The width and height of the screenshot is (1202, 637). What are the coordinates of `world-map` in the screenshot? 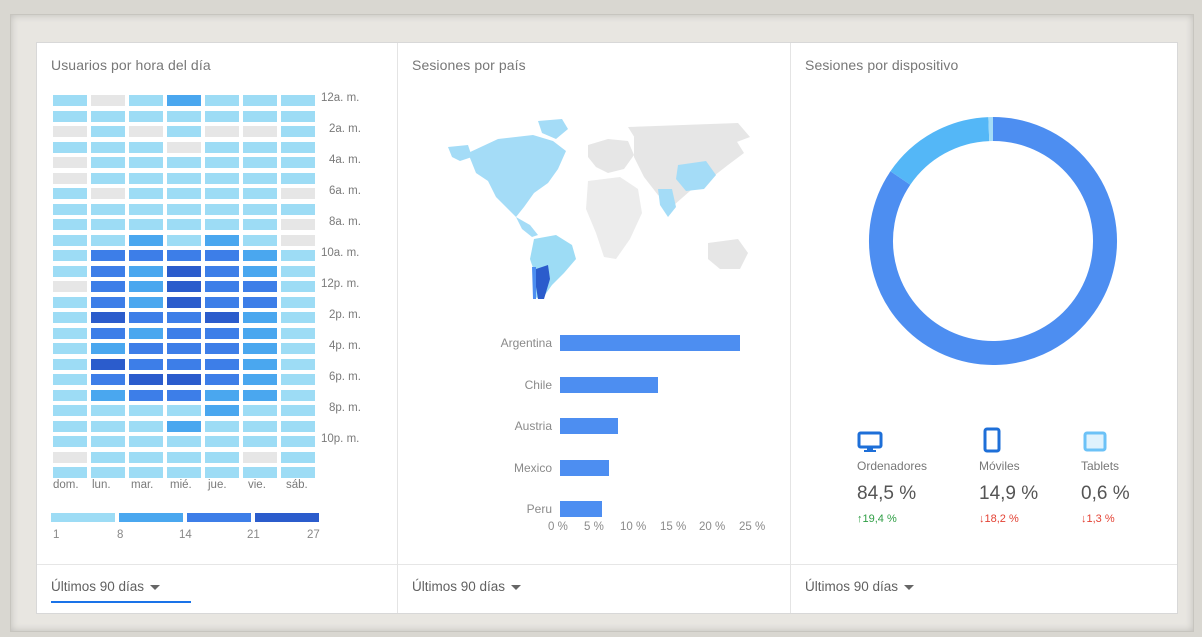 It's located at (598, 209).